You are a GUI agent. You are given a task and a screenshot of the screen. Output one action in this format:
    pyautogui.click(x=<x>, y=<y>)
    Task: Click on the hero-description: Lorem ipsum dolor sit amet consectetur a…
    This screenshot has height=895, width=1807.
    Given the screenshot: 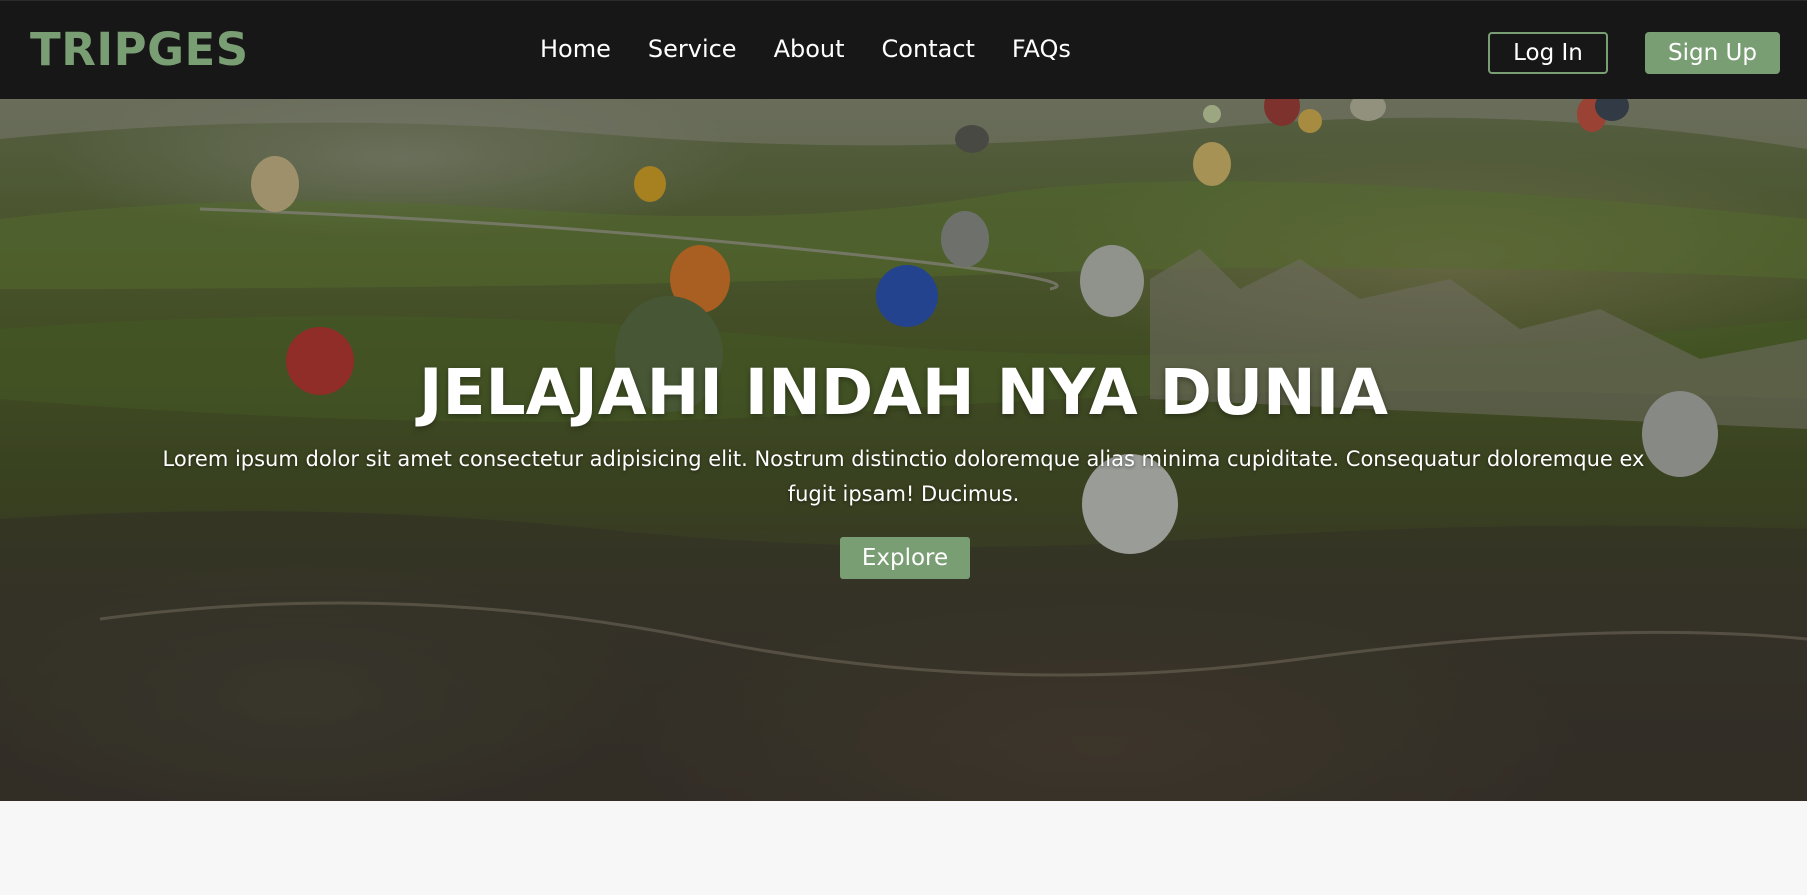 What is the action you would take?
    pyautogui.click(x=903, y=476)
    